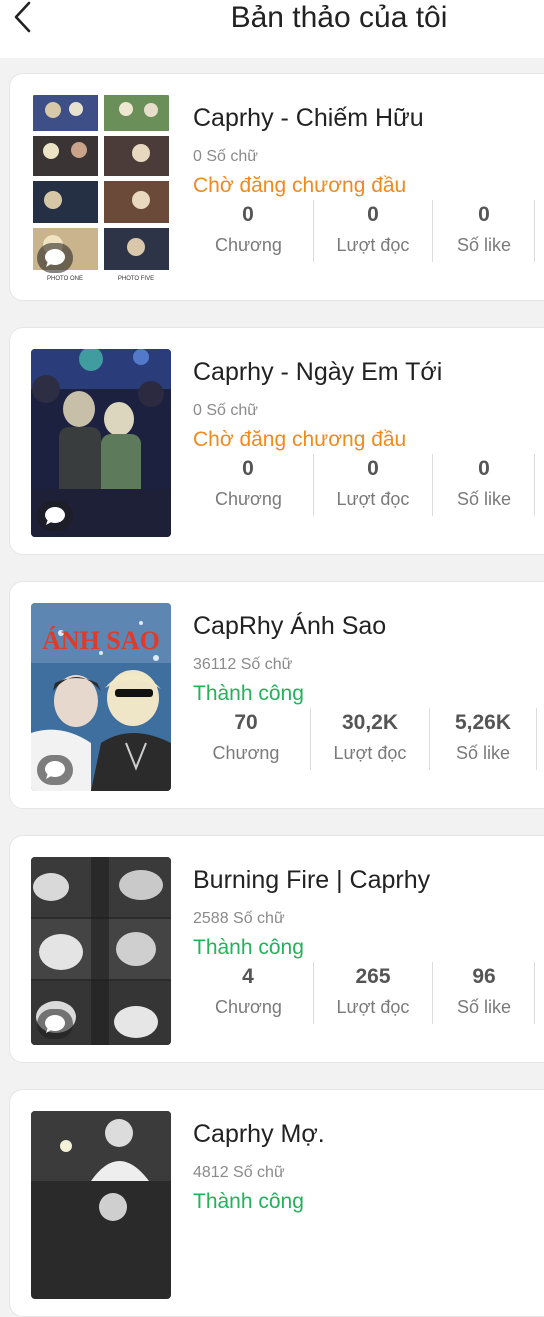  What do you see at coordinates (483, 722) in the screenshot?
I see `likes-count: 5,26K` at bounding box center [483, 722].